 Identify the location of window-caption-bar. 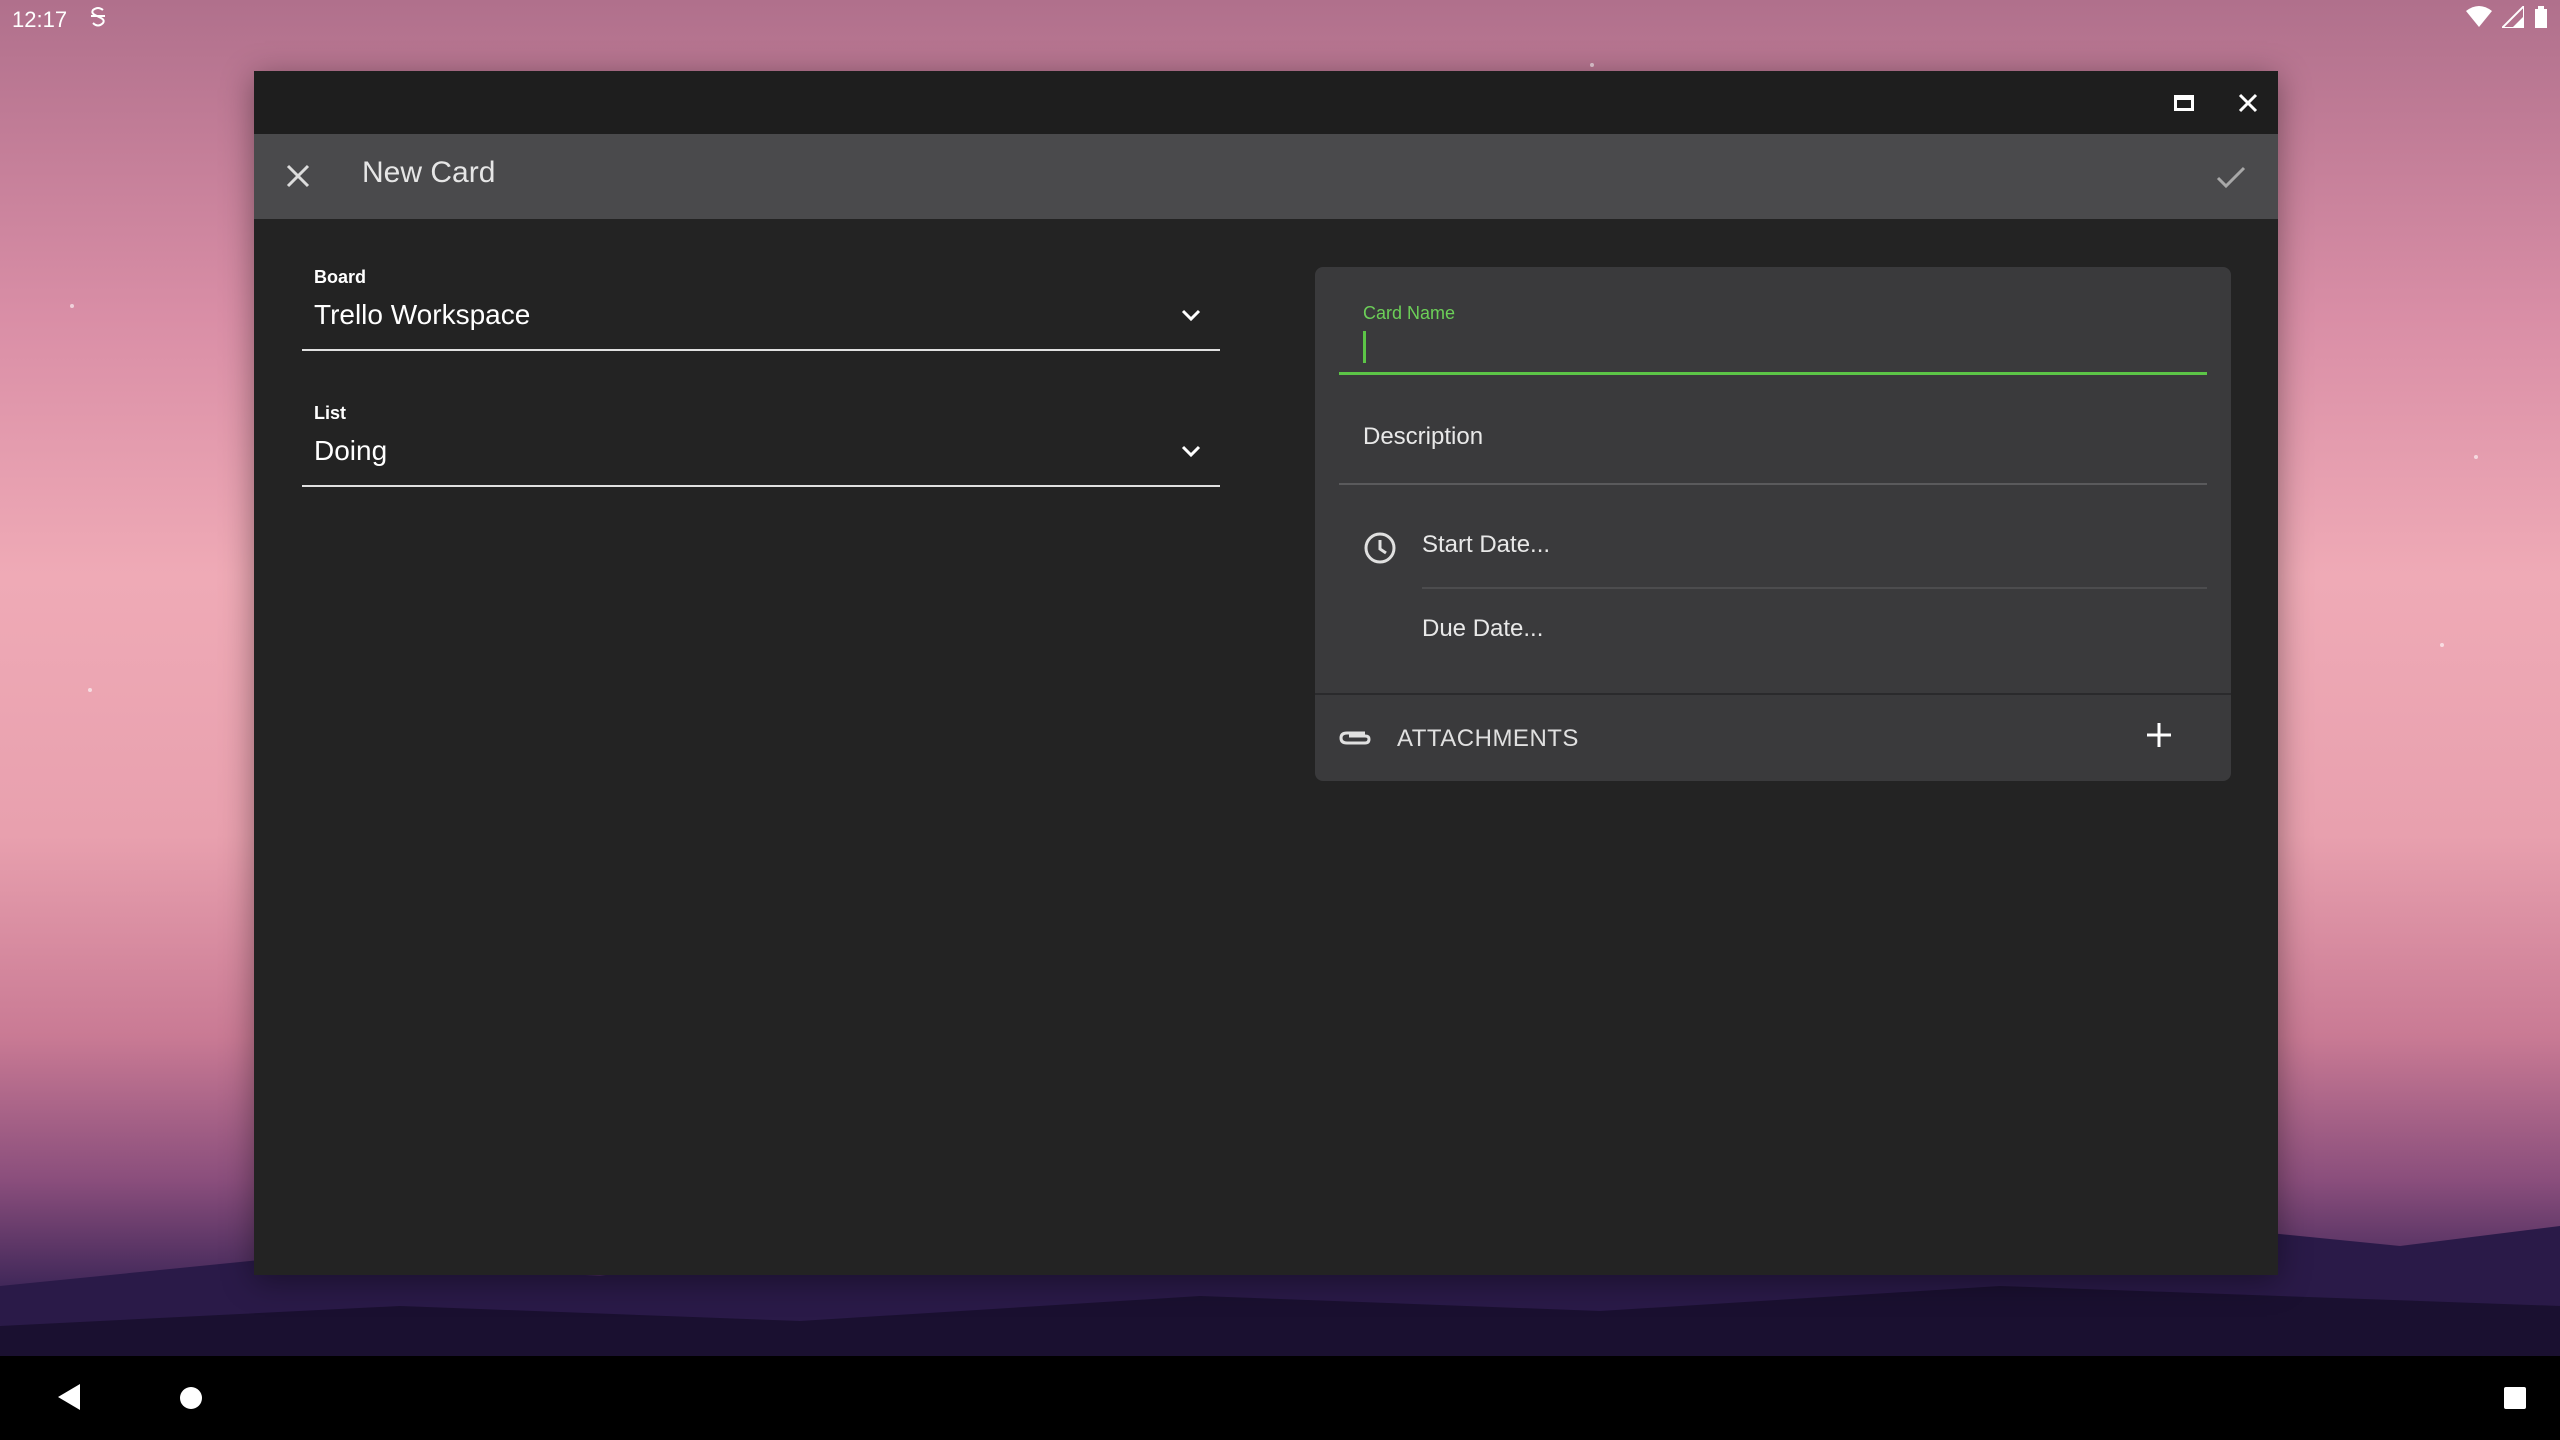
(1266, 102).